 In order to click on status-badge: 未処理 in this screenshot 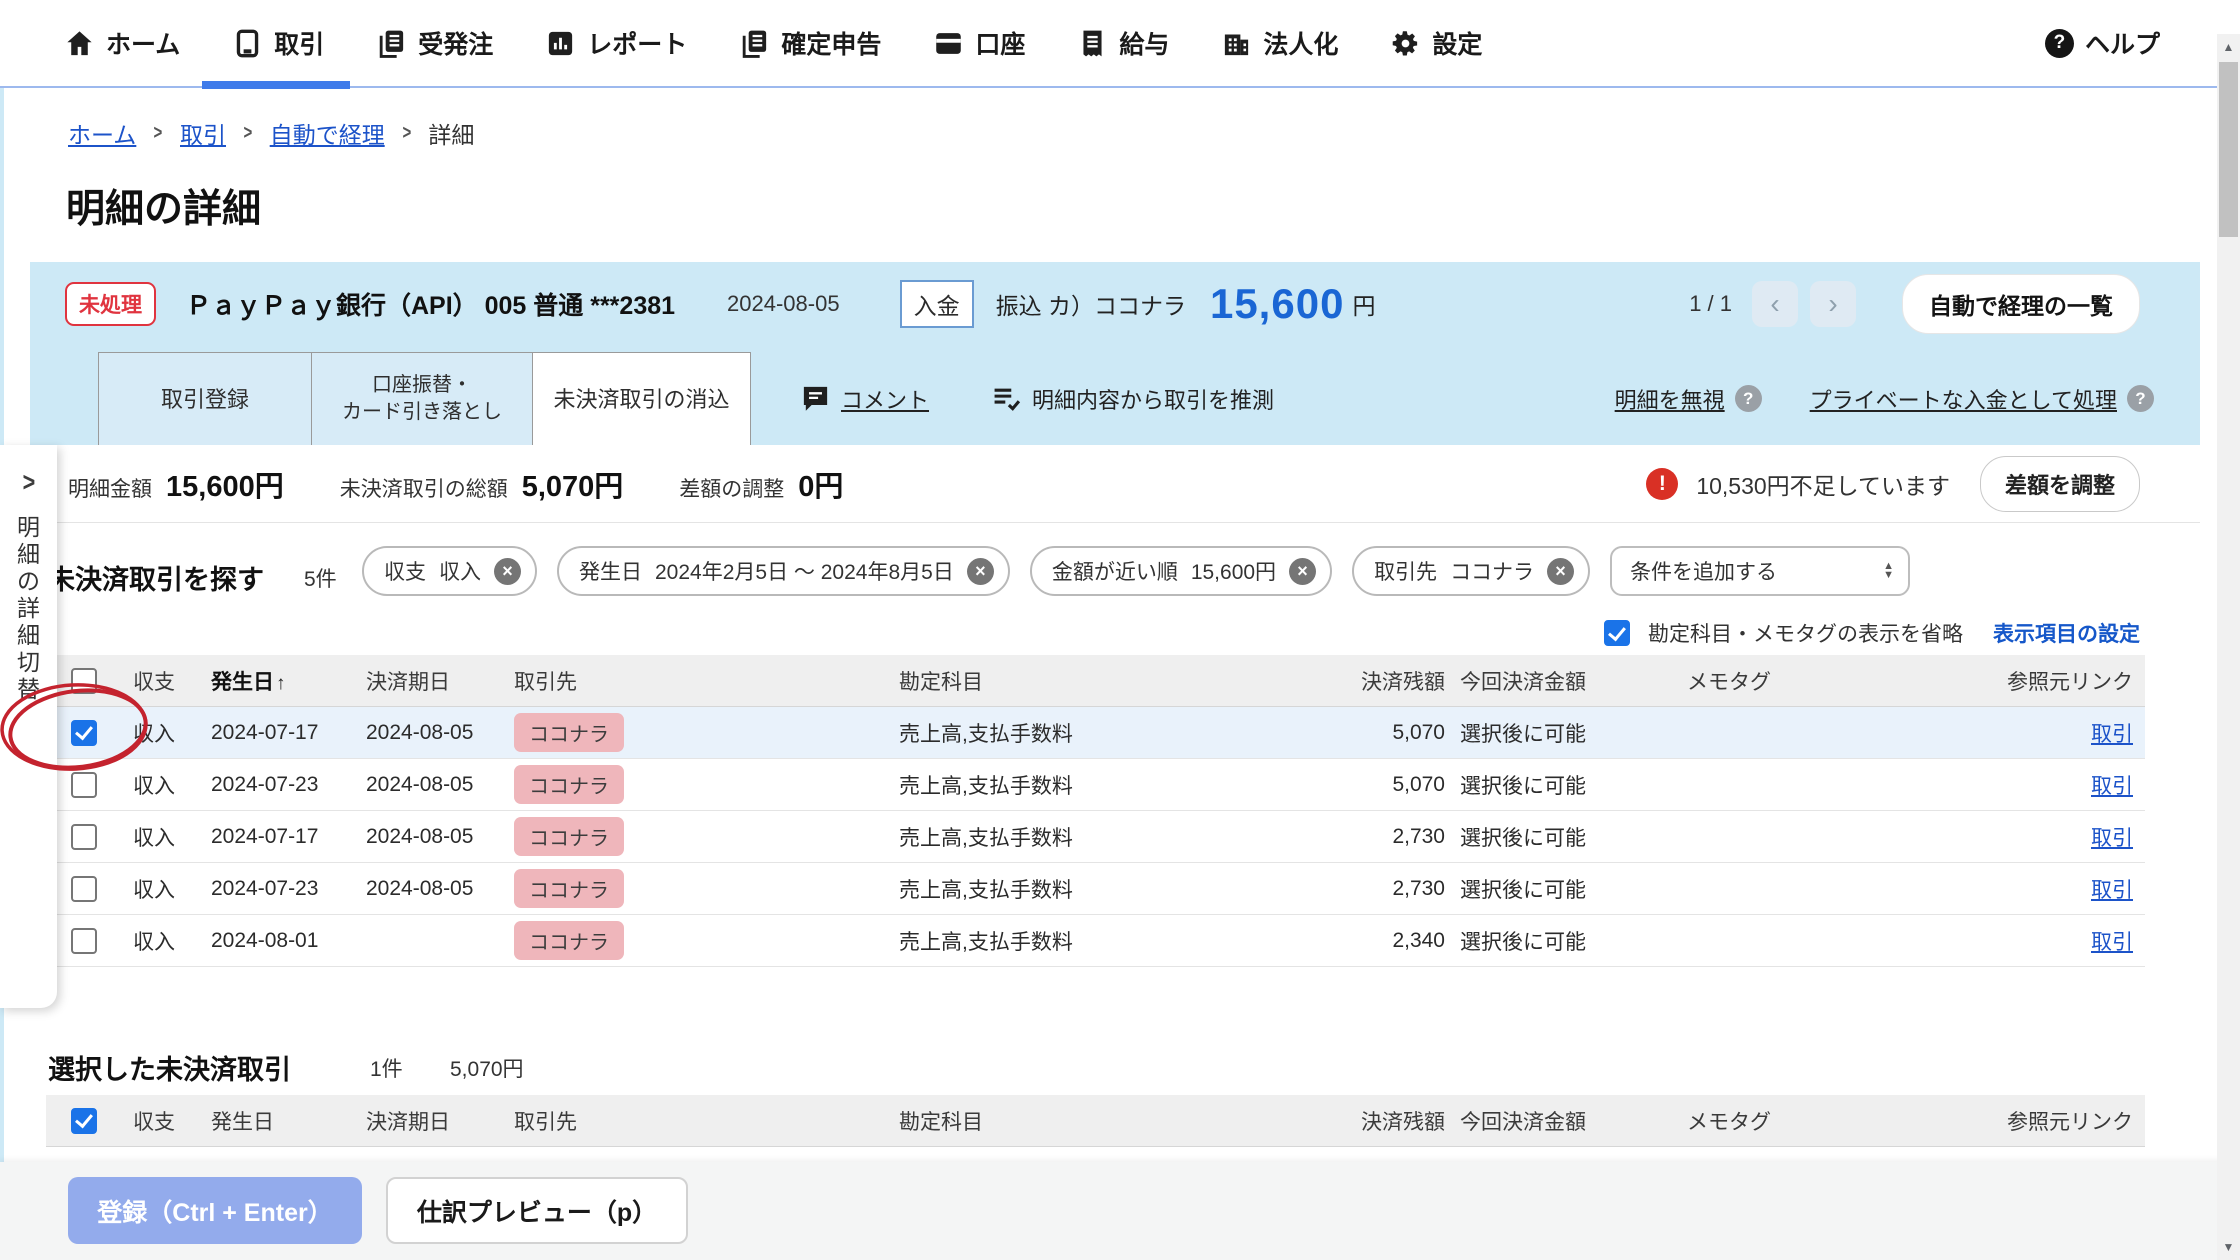, I will do `click(110, 304)`.